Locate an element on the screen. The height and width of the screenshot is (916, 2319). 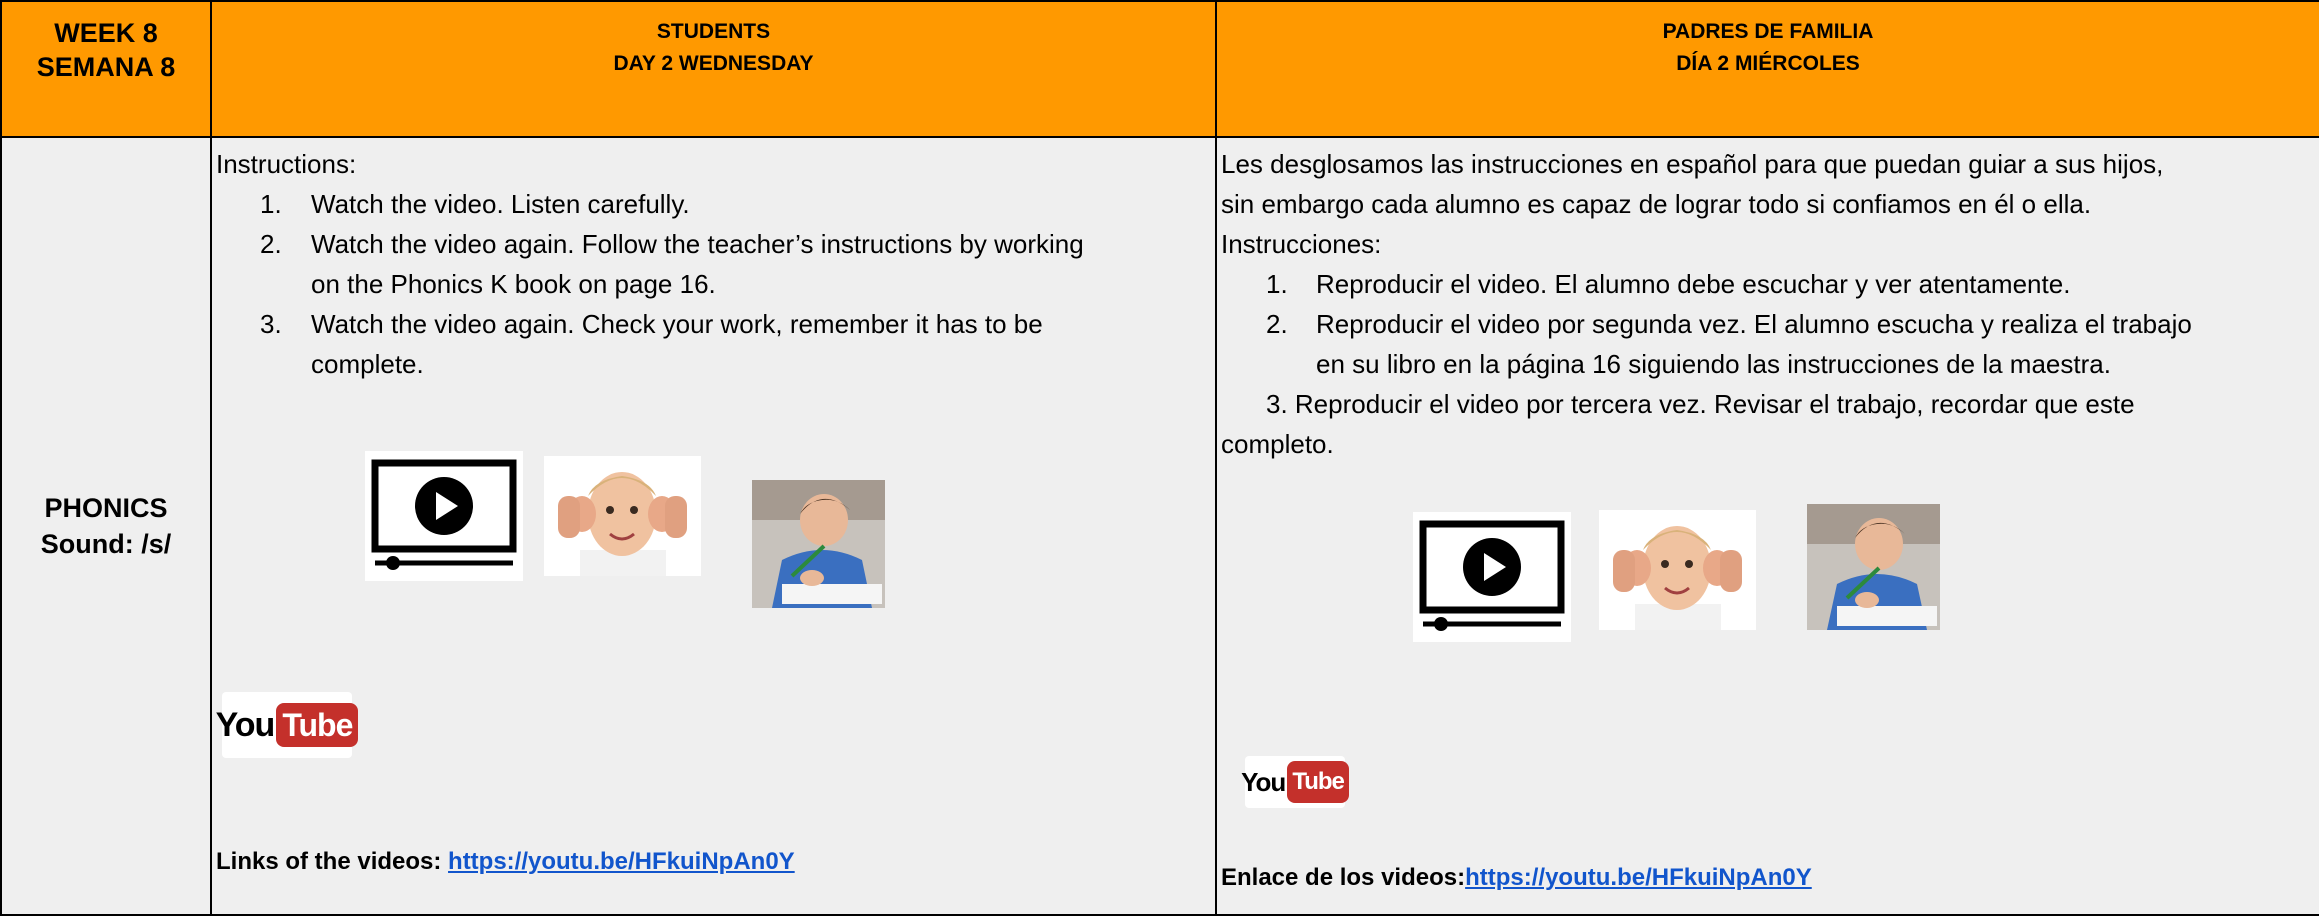
parents-links-label: Enlace de los videos: is located at coordinates (1343, 877).